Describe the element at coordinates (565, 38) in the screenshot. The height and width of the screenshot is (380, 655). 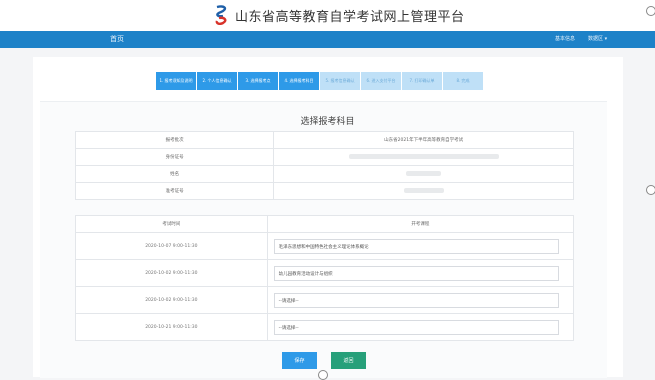
I see `nav-basic-info-link: 基本信息` at that location.